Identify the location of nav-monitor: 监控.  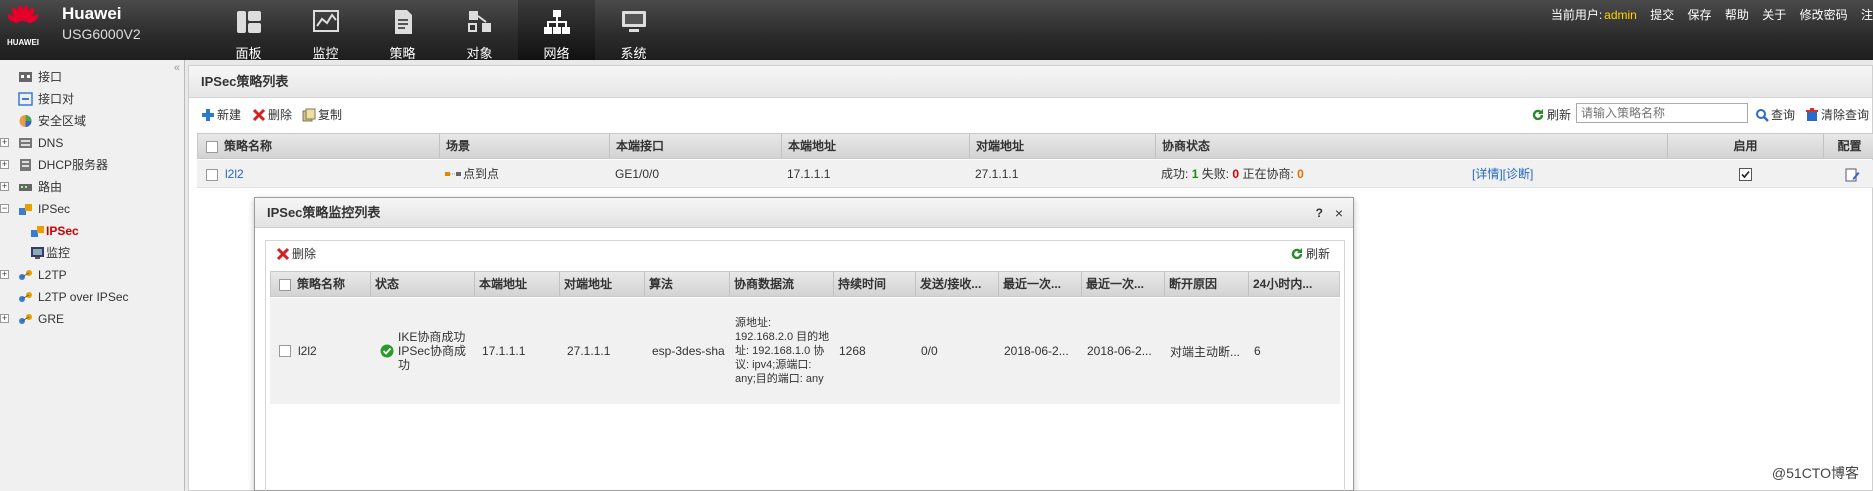
(325, 30).